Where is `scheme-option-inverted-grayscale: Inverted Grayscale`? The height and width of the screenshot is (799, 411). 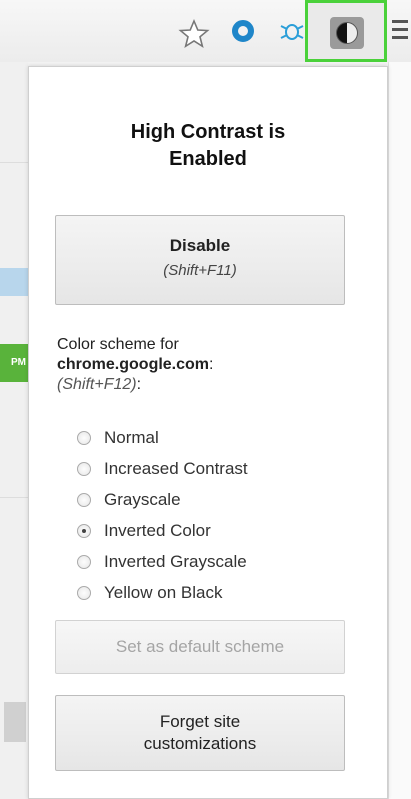
scheme-option-inverted-grayscale: Inverted Grayscale is located at coordinates (222, 561).